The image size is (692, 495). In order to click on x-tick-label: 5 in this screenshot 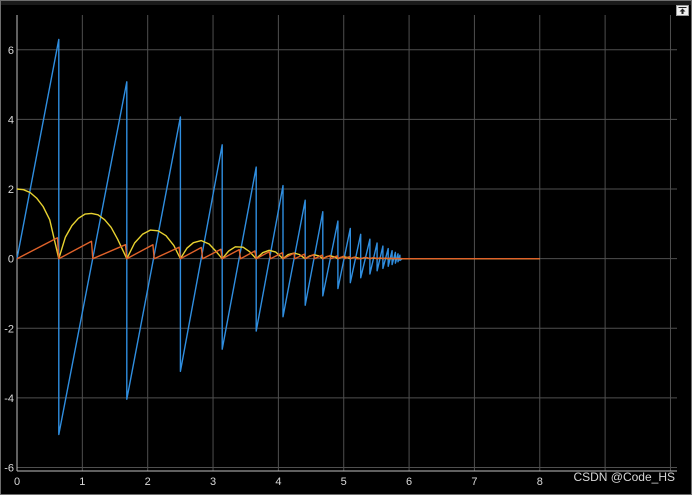, I will do `click(344, 482)`.